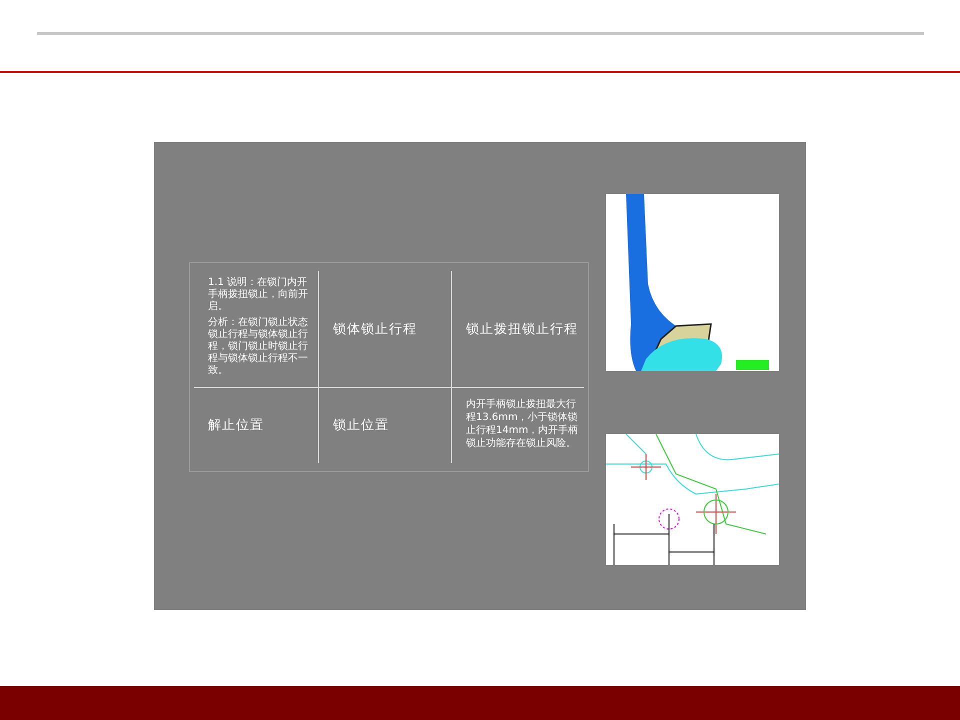 The height and width of the screenshot is (720, 960). Describe the element at coordinates (258, 295) in the screenshot. I see `cell-note: 1.1 说明：在锁门内开手柄拨扭锁止，向前开启。` at that location.